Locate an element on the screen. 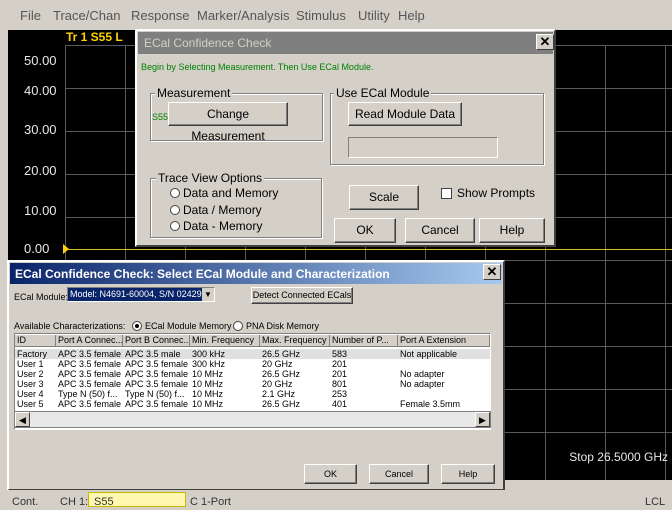 This screenshot has height=510, width=672. ecal-module-select: Model: N4691-60004, S/N 02429 ▼ is located at coordinates (141, 294).